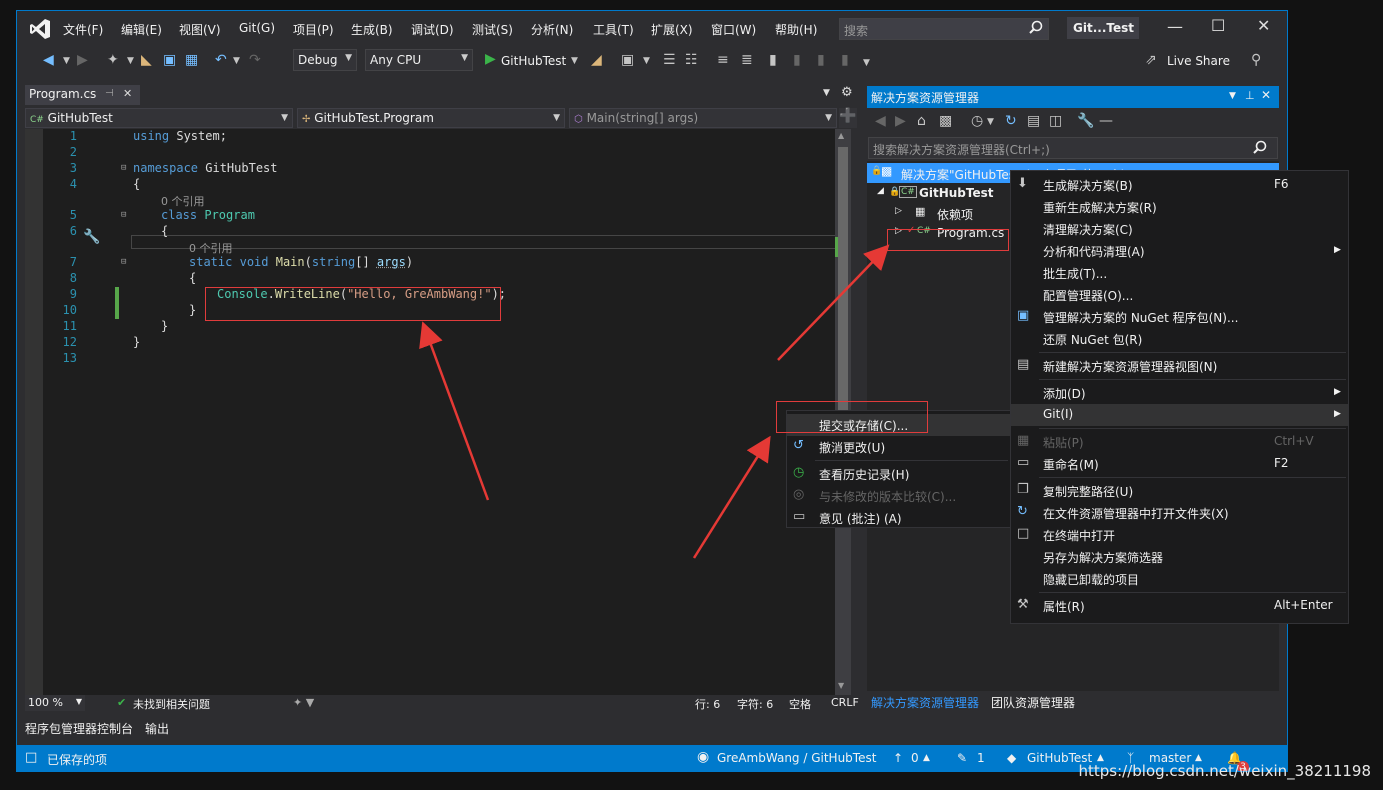 The height and width of the screenshot is (790, 1383). I want to click on pin-icon: ⊣, so click(109, 93).